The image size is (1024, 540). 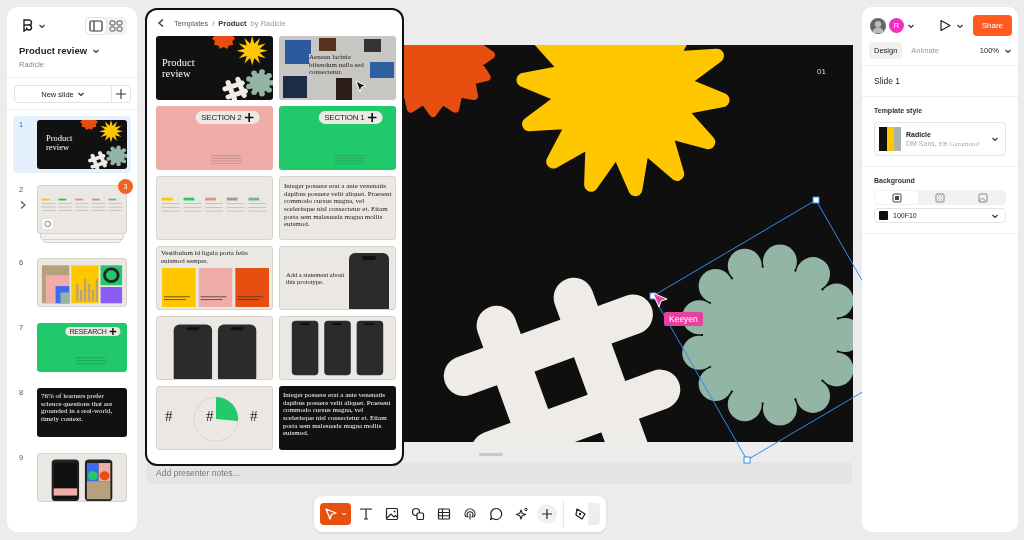 I want to click on template-thumbnail: Product review, so click(x=214, y=68).